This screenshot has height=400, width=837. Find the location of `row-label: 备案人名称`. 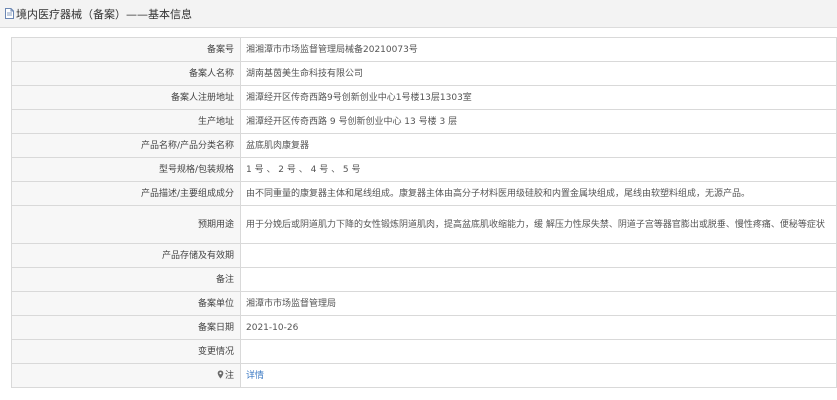

row-label: 备案人名称 is located at coordinates (126, 73).